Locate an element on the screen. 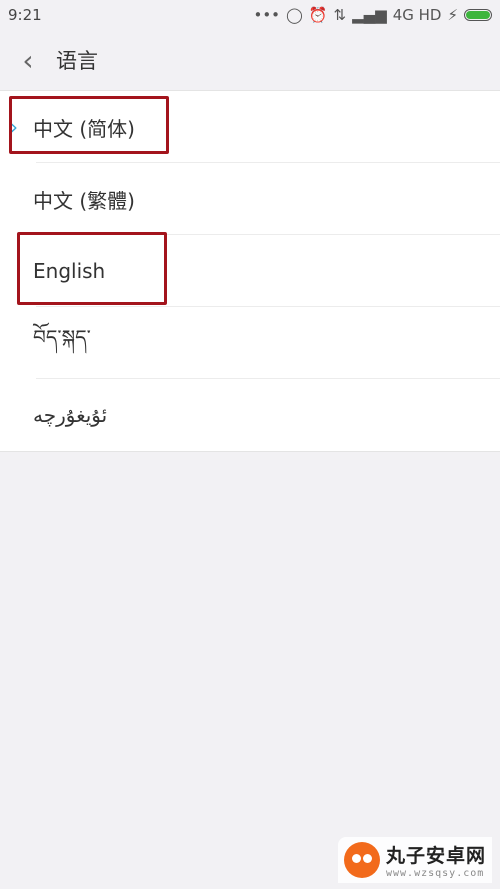  clock: 9:21 is located at coordinates (25, 15).